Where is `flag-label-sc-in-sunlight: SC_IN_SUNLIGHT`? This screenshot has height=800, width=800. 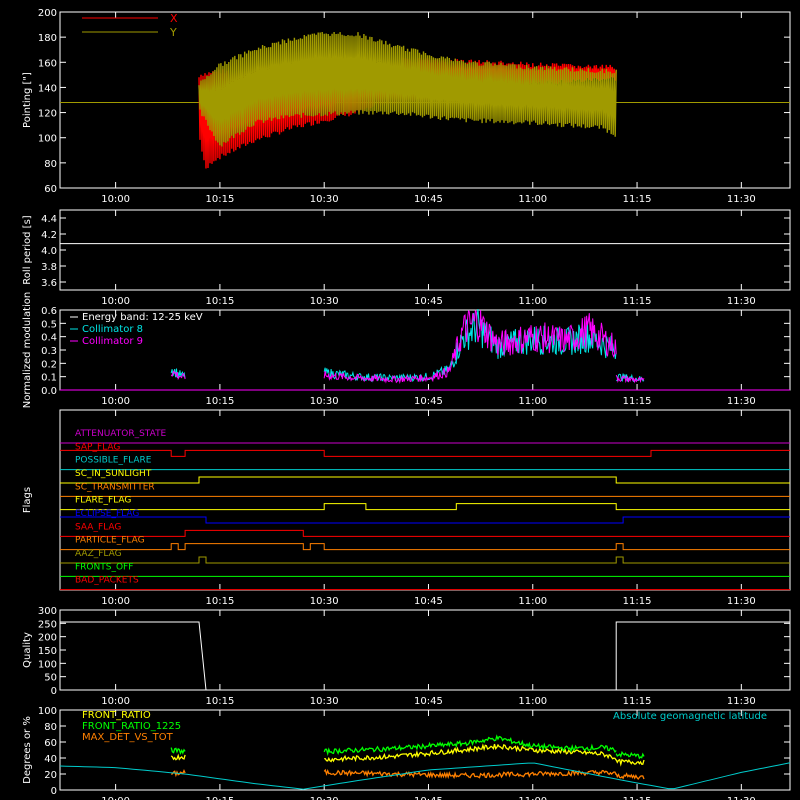
flag-label-sc-in-sunlight: SC_IN_SUNLIGHT is located at coordinates (113, 474).